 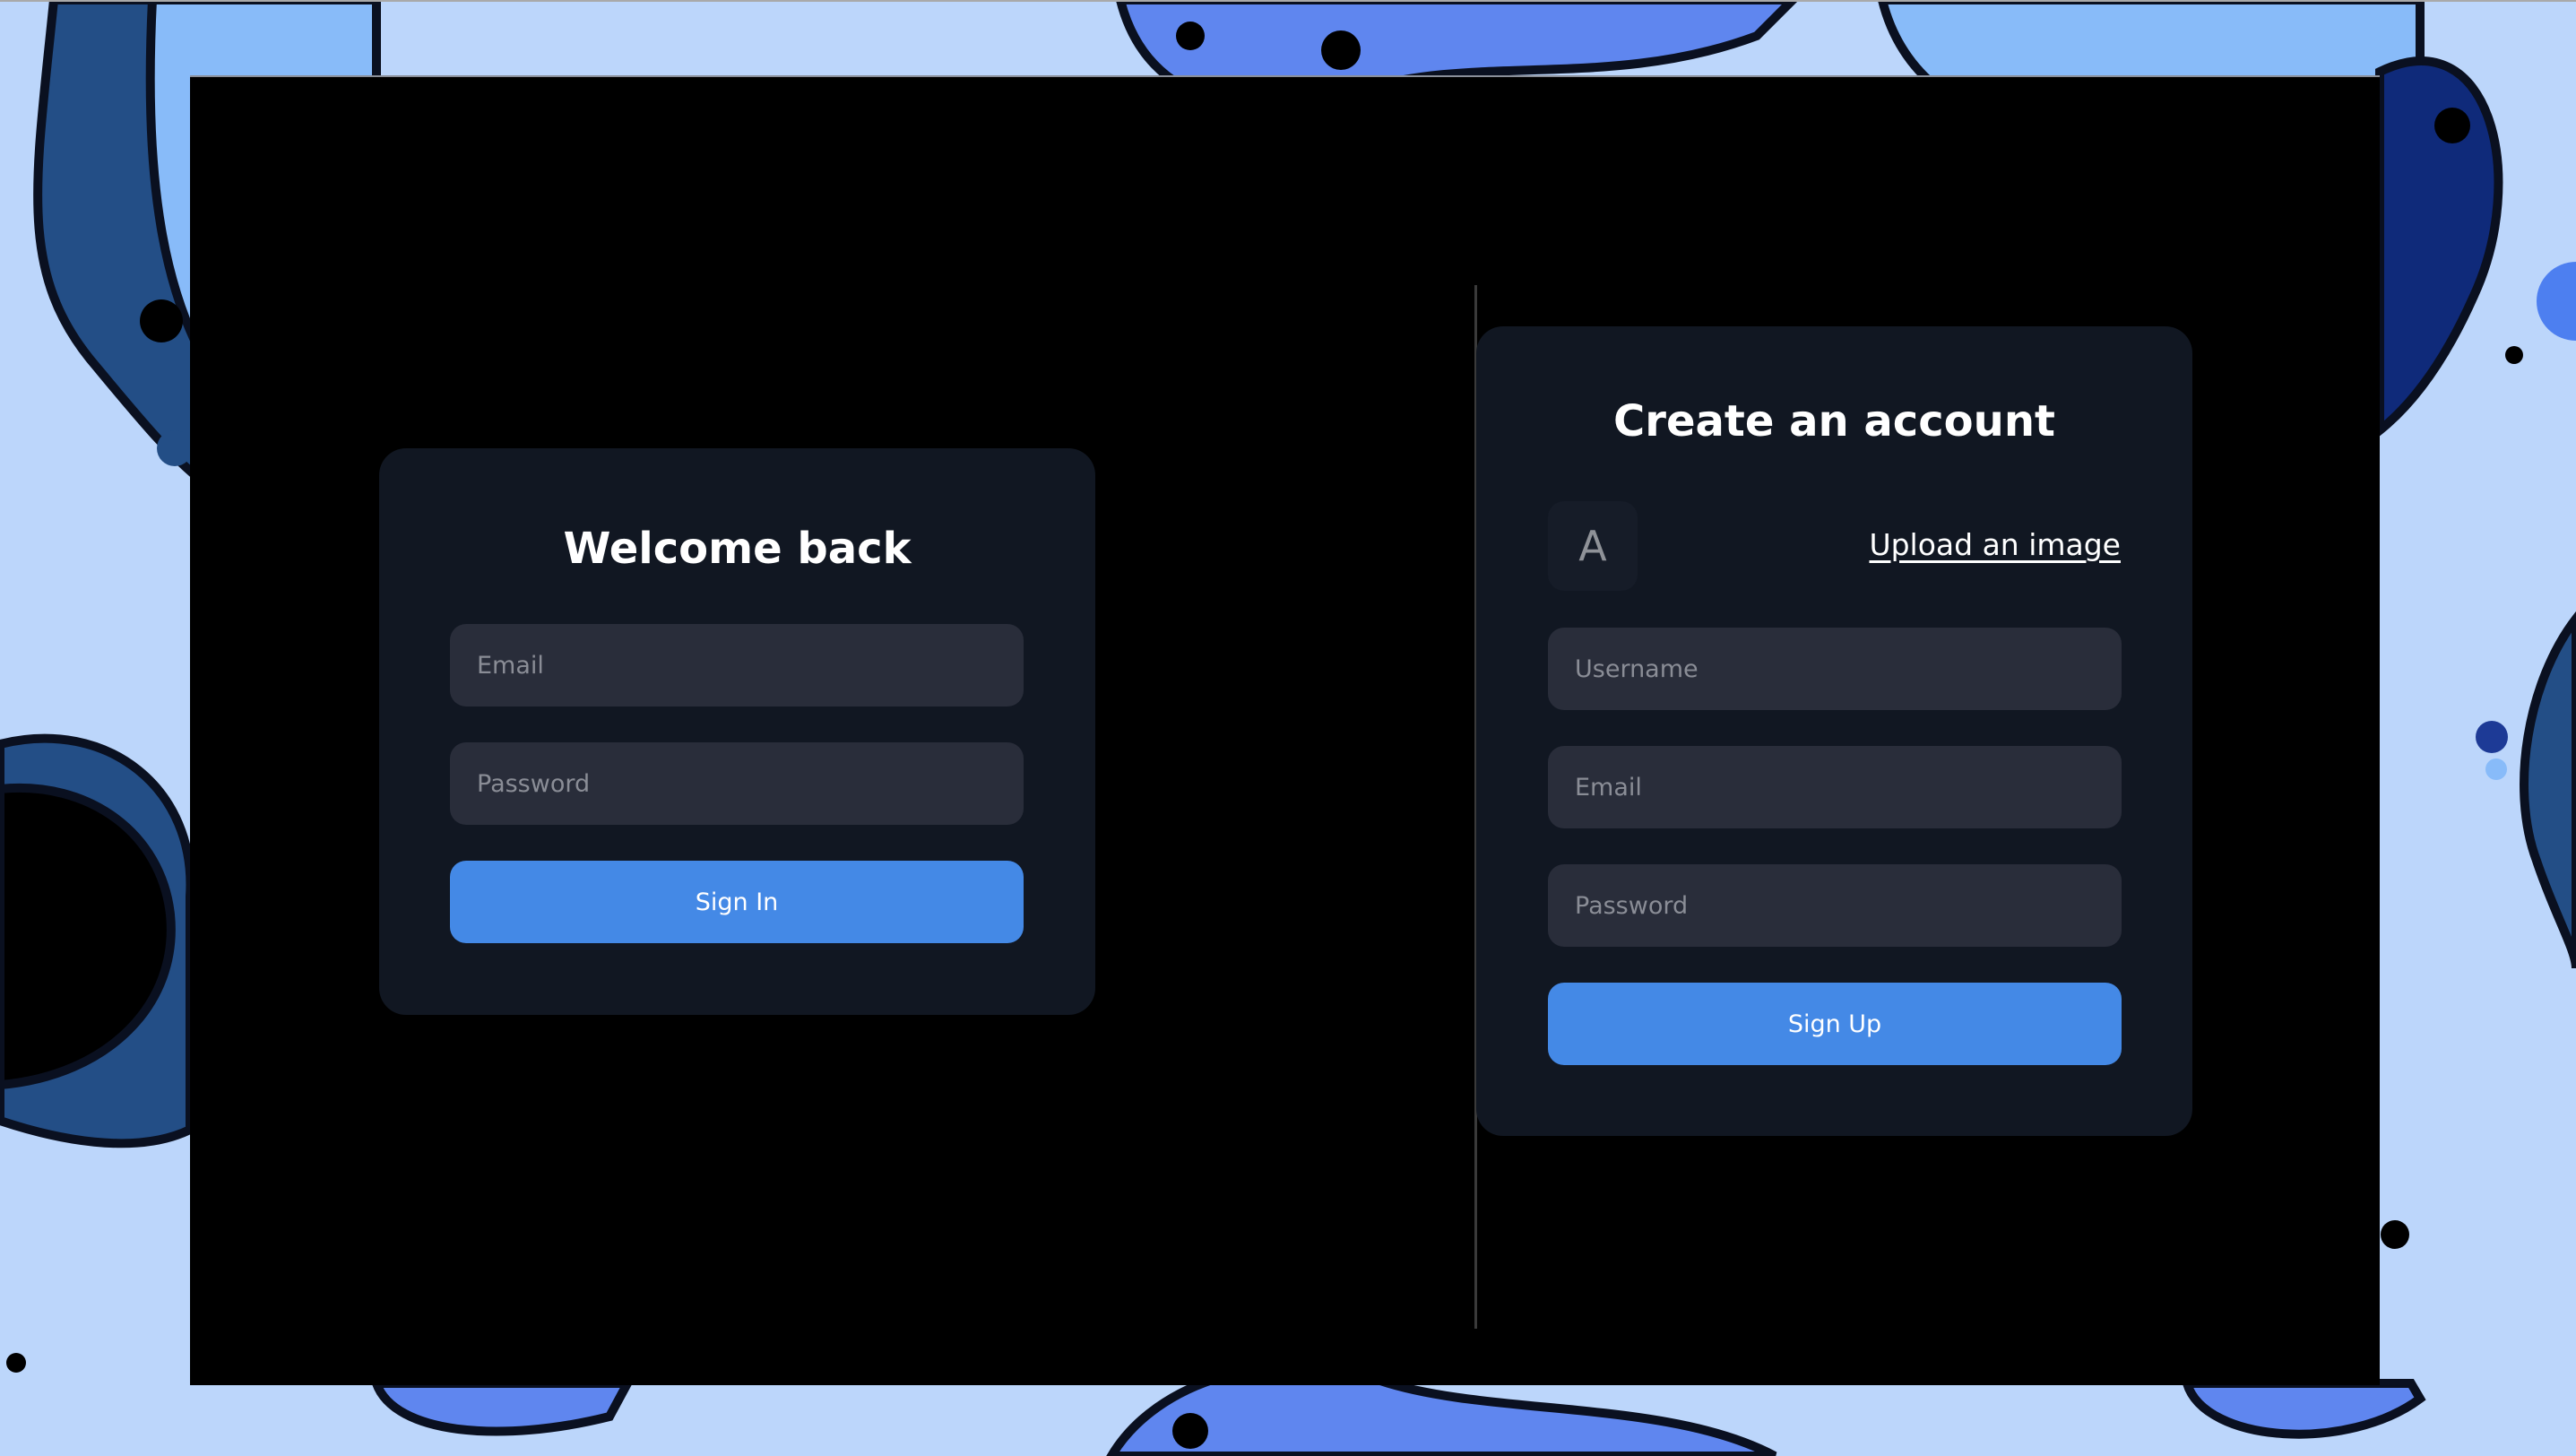 I want to click on window-top-border, so click(x=1288, y=1).